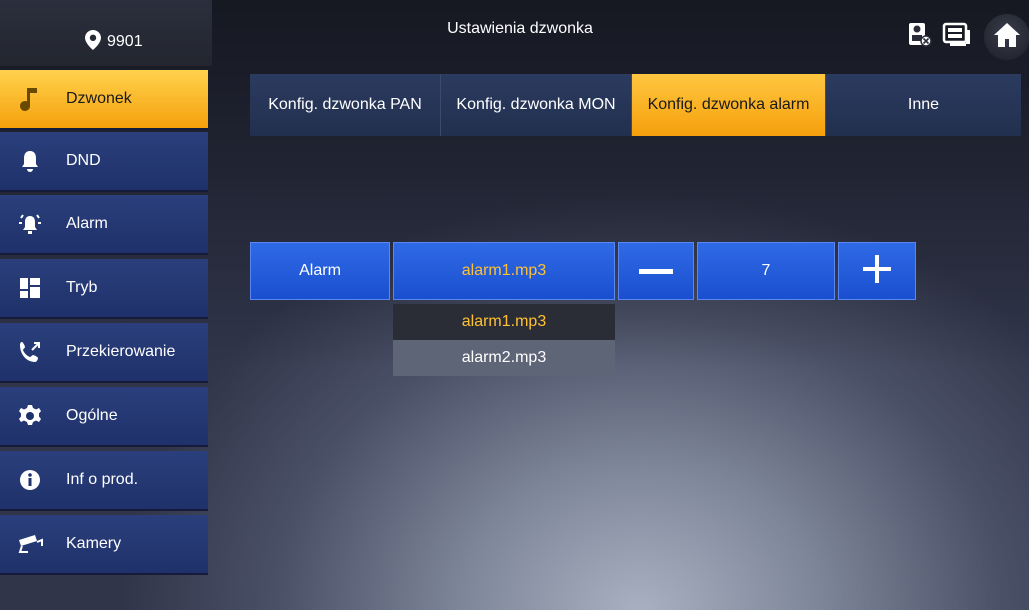 The image size is (1029, 610). Describe the element at coordinates (30, 224) in the screenshot. I see `alarm-icon` at that location.